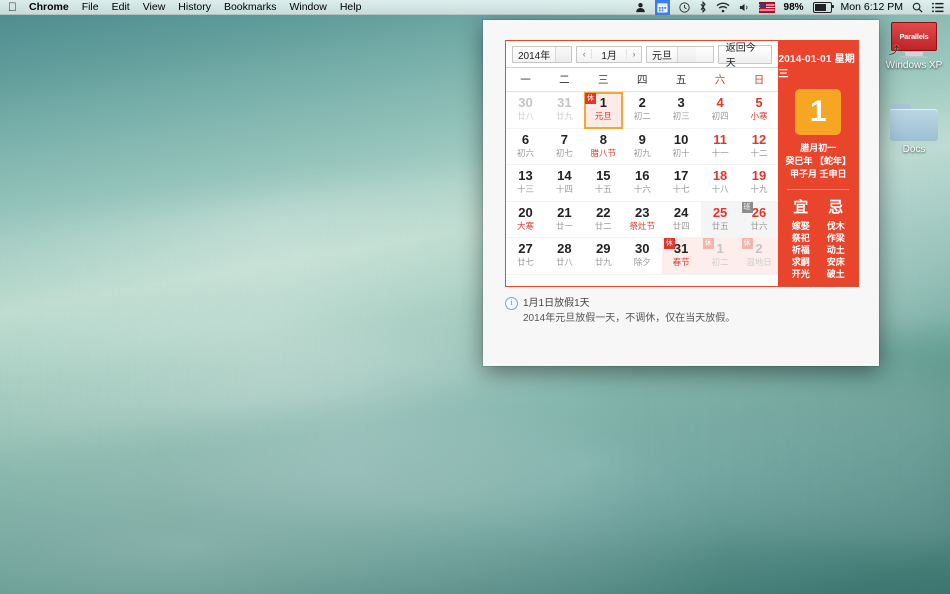  Describe the element at coordinates (603, 110) in the screenshot. I see `day-cell: 休 1 元旦` at that location.